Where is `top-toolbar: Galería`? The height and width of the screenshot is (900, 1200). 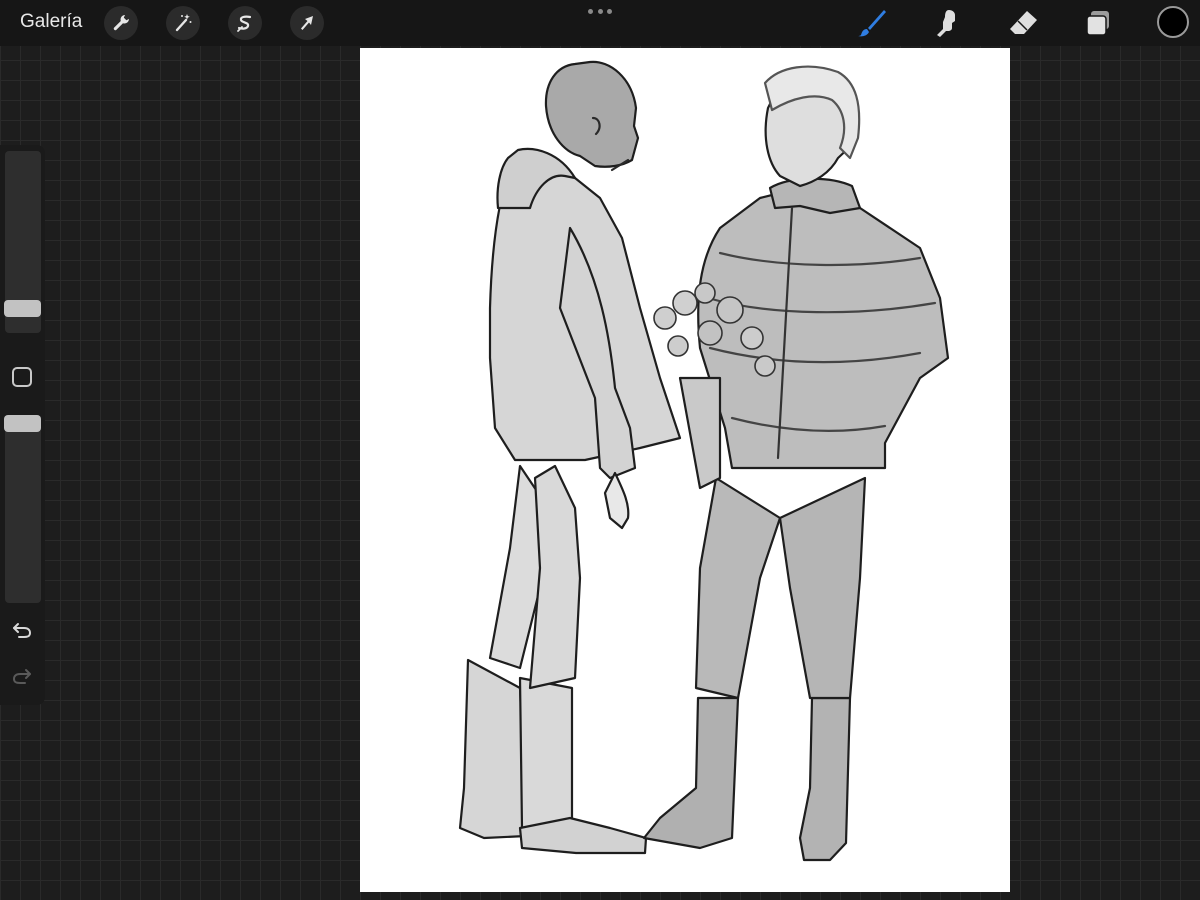
top-toolbar: Galería is located at coordinates (600, 23).